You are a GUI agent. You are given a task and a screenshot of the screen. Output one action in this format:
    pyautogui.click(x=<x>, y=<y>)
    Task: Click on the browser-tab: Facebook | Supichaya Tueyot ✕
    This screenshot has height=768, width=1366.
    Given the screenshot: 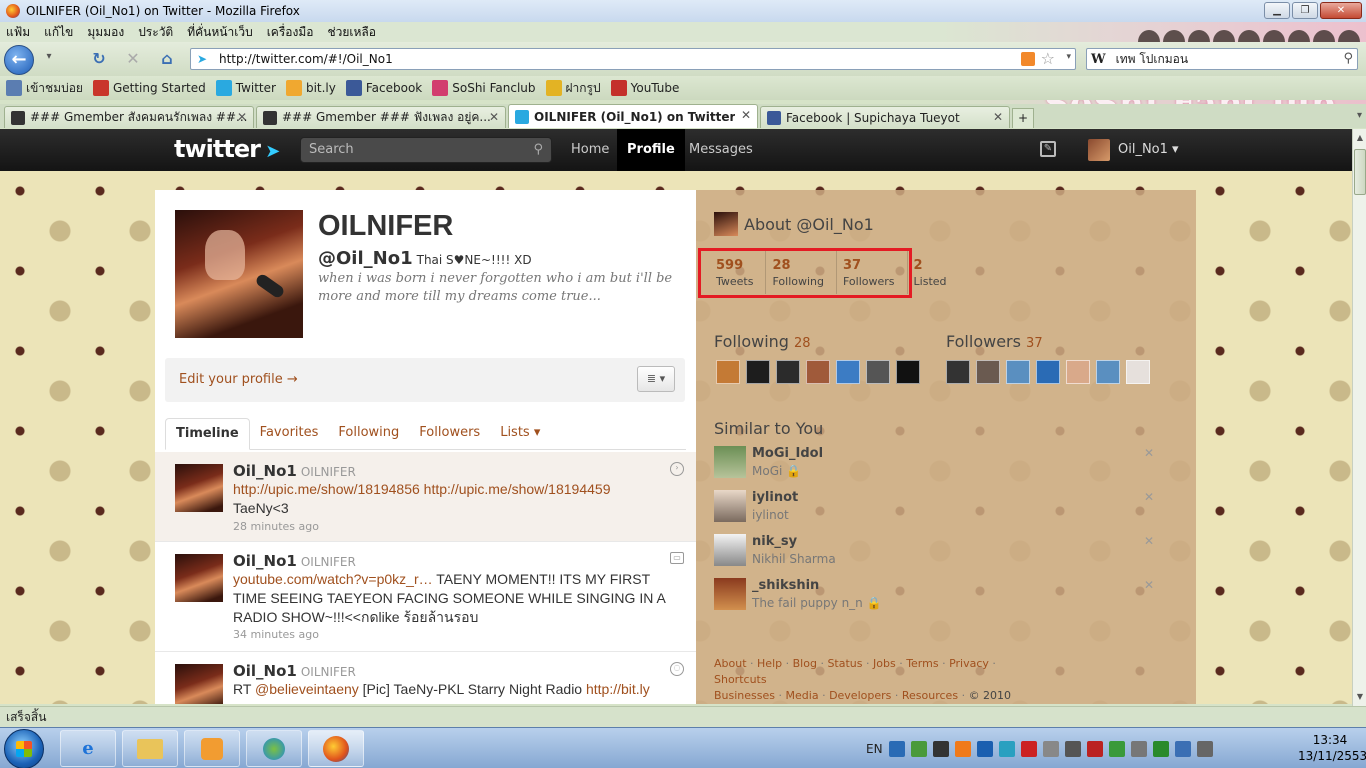 What is the action you would take?
    pyautogui.click(x=885, y=117)
    